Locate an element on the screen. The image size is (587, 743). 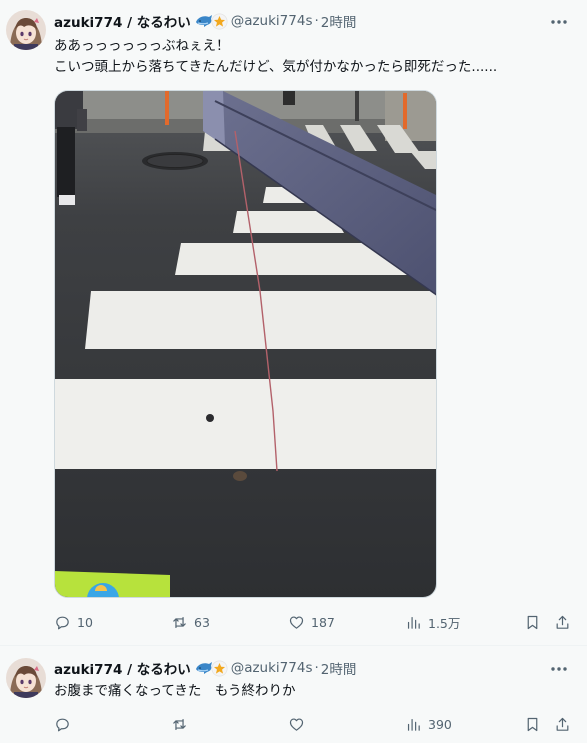
post-text-line-1: ああっっっっっっぶねぇえ！ is located at coordinates (142, 46).